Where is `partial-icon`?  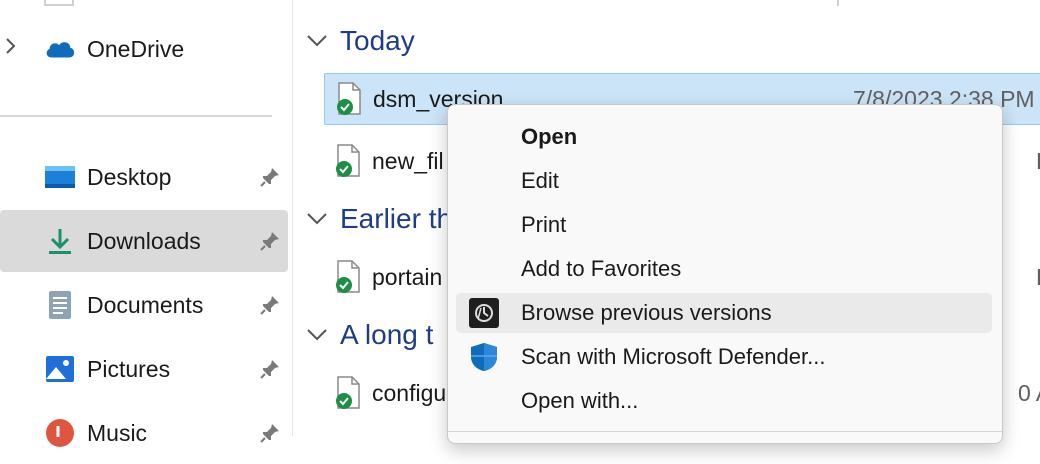
partial-icon is located at coordinates (59, 3).